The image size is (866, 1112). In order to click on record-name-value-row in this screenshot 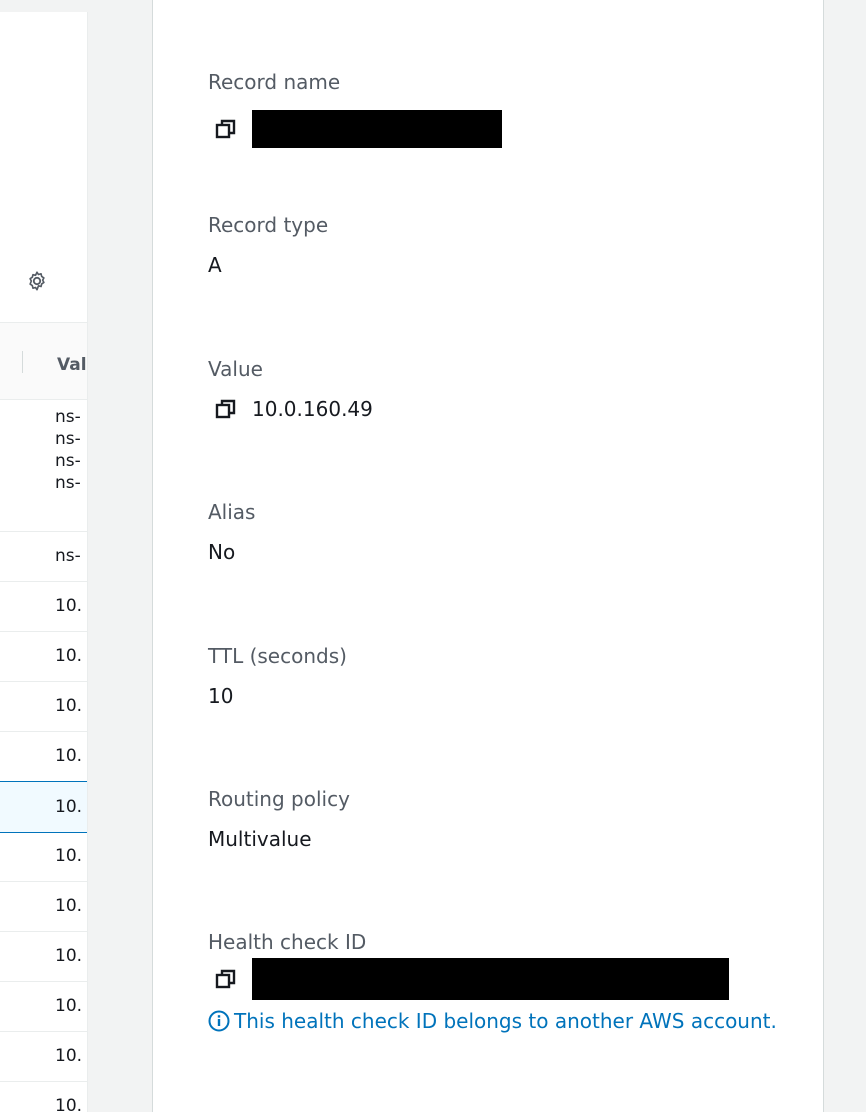, I will do `click(355, 129)`.